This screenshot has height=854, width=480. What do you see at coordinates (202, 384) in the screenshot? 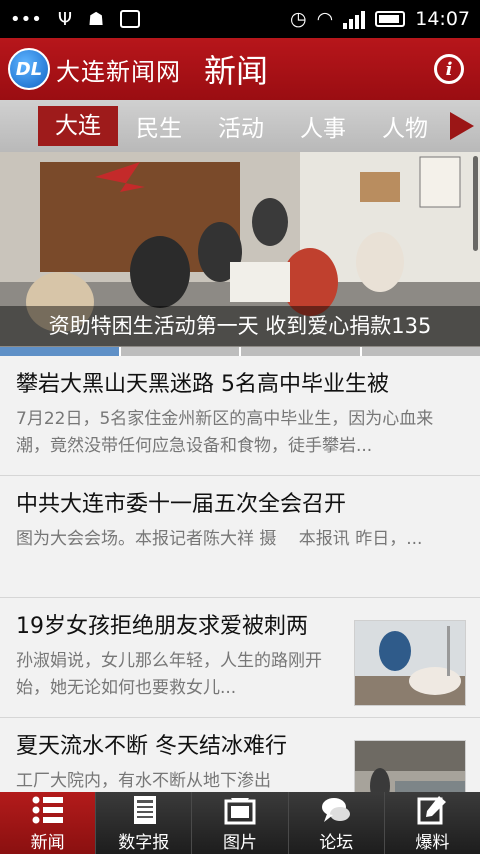
I see `news-title: 攀岩大黑山天黑迷路 5名高中毕业生被` at bounding box center [202, 384].